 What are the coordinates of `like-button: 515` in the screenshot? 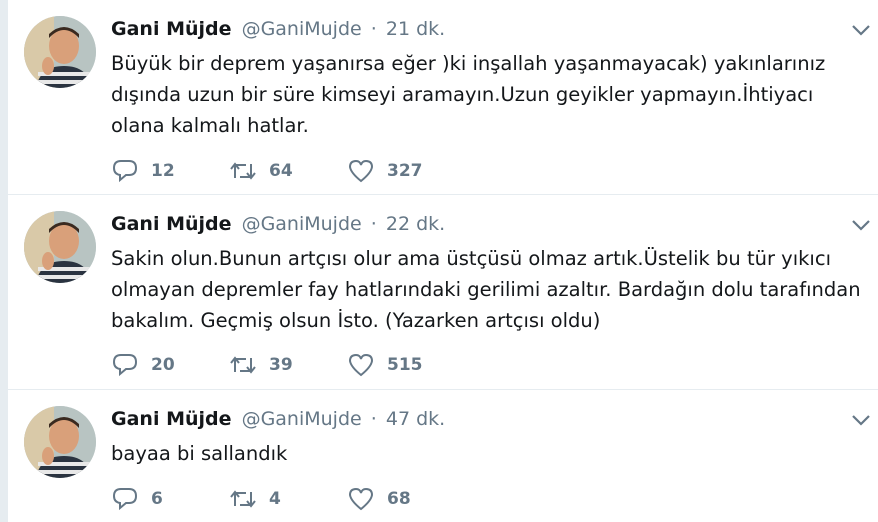 It's located at (385, 365).